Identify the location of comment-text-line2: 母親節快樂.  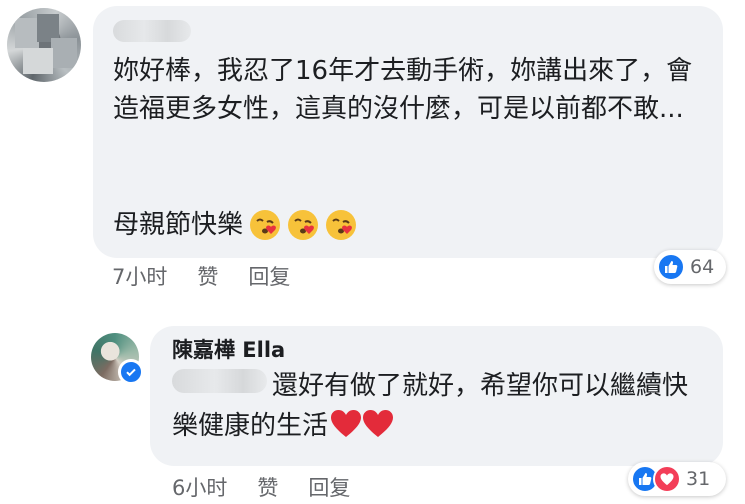
(235, 225).